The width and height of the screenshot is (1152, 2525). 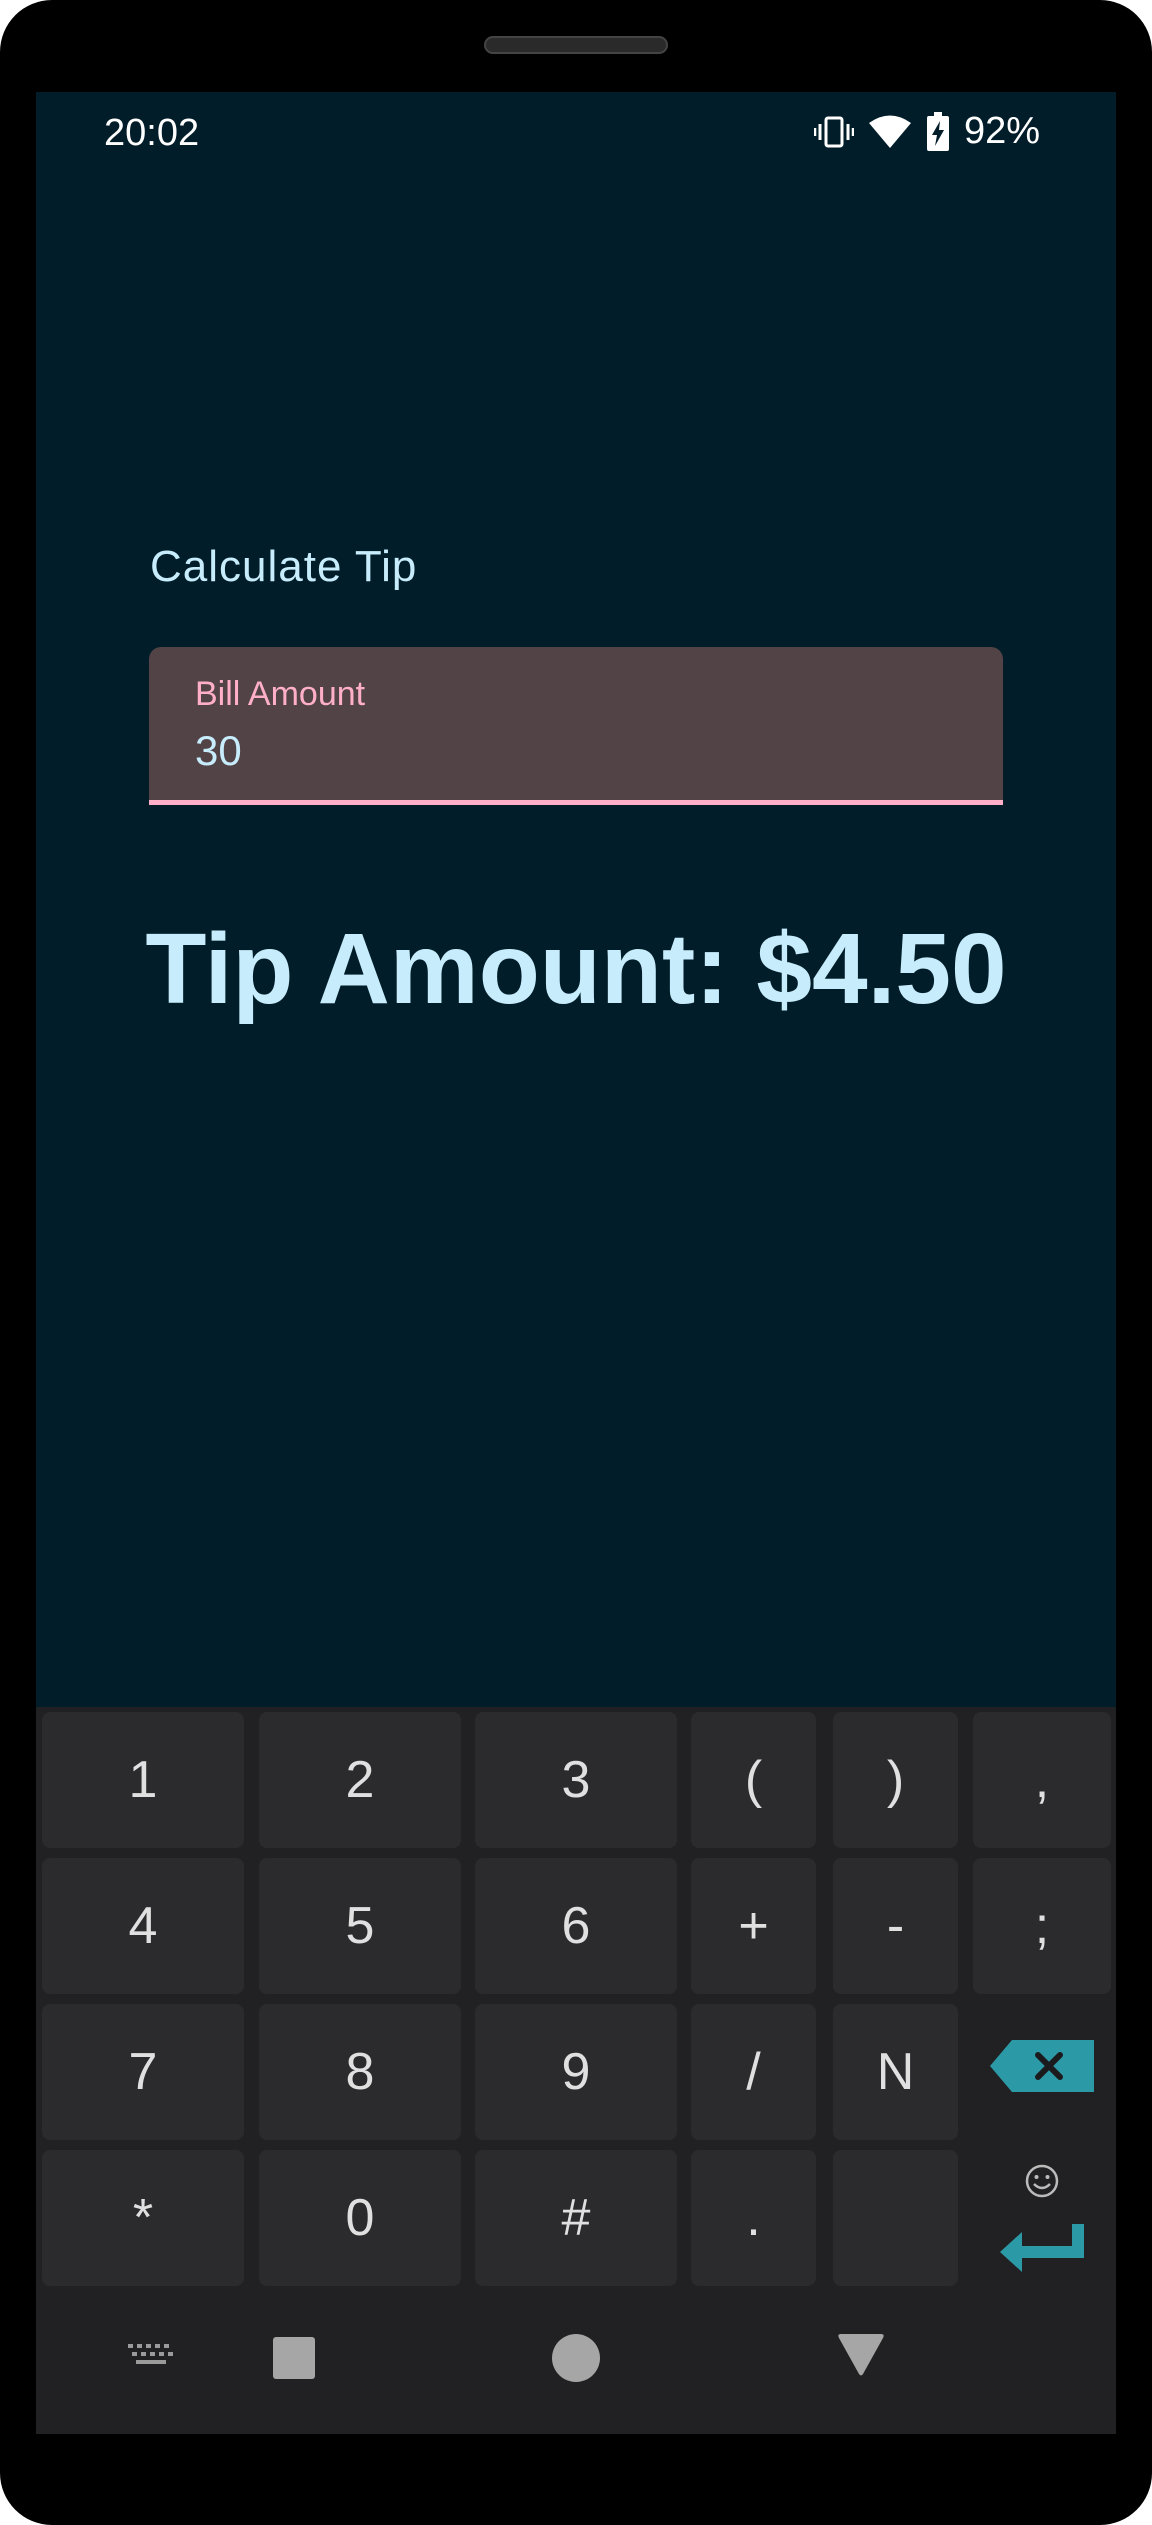 I want to click on enter-icon, so click(x=1042, y=2254).